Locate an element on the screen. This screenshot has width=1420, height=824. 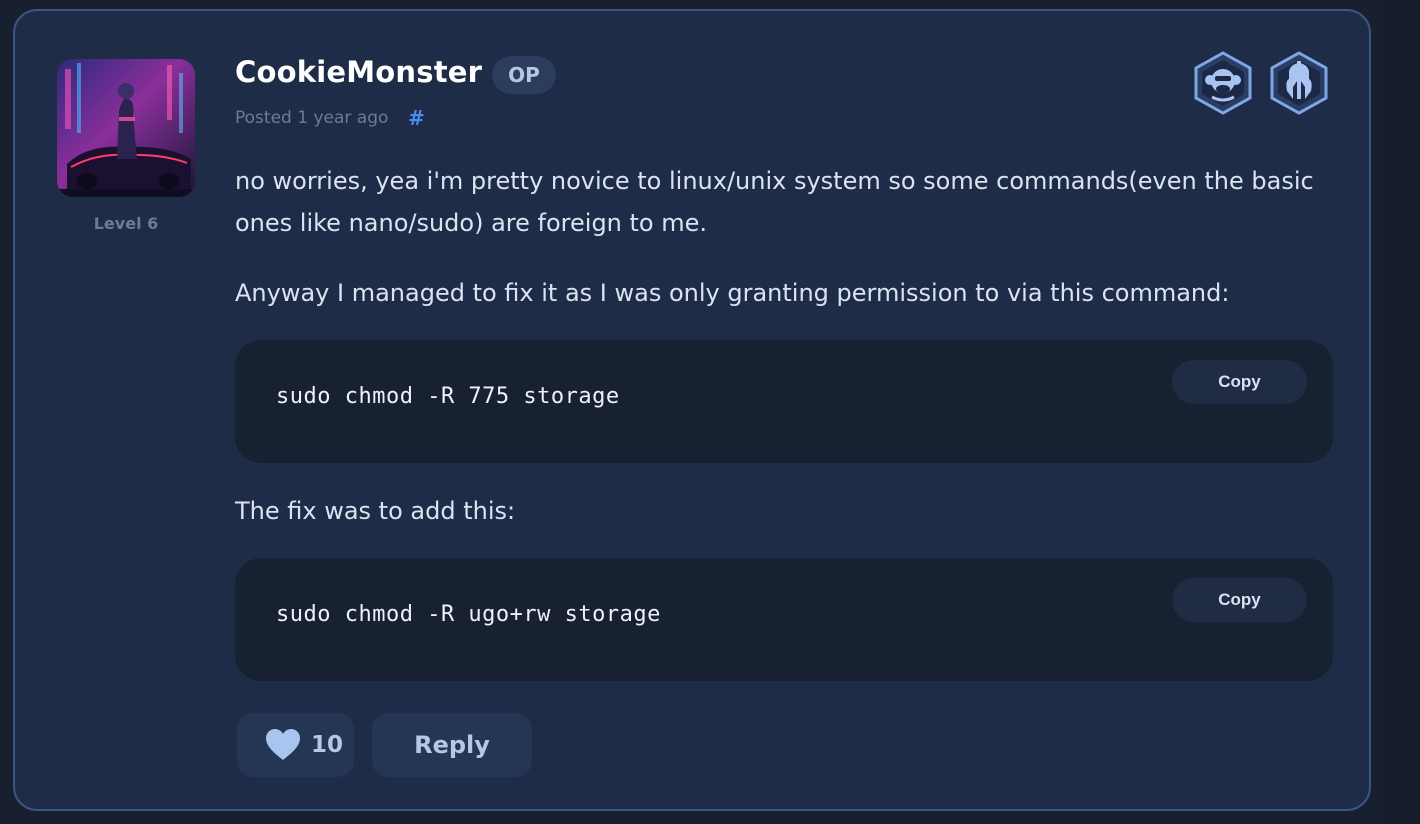
like-button: 10 is located at coordinates (295, 745).